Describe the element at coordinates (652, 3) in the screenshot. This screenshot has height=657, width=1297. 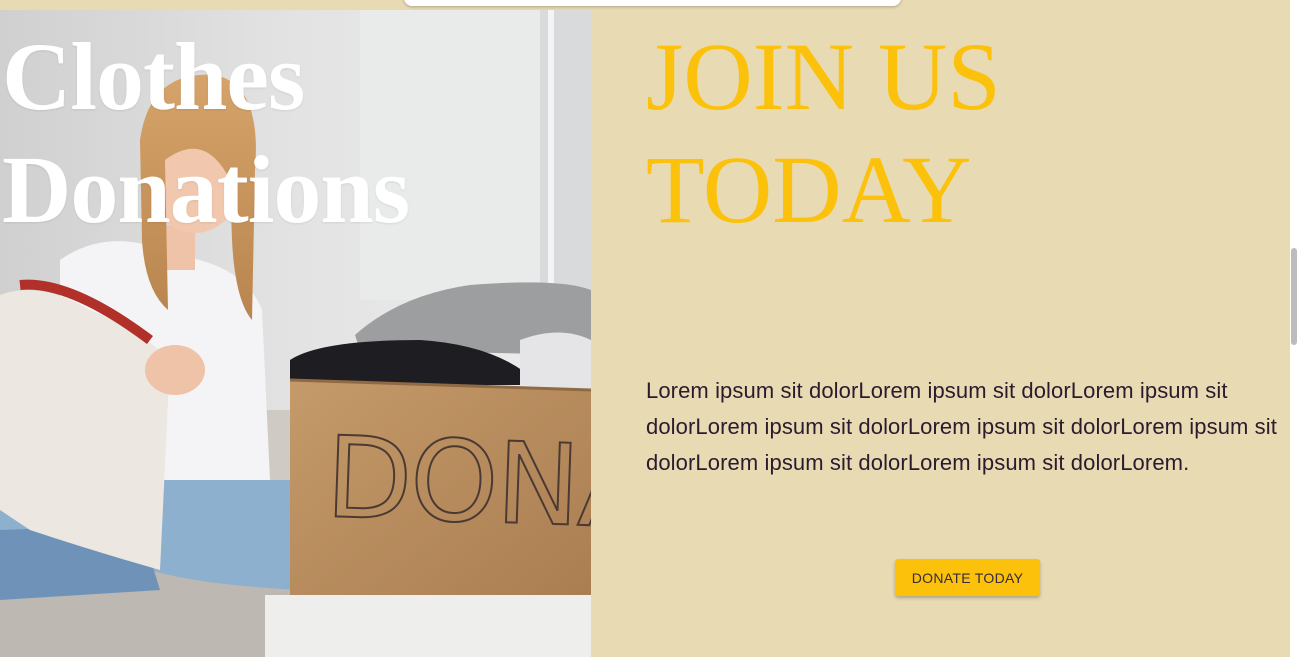
I see `search-bar` at that location.